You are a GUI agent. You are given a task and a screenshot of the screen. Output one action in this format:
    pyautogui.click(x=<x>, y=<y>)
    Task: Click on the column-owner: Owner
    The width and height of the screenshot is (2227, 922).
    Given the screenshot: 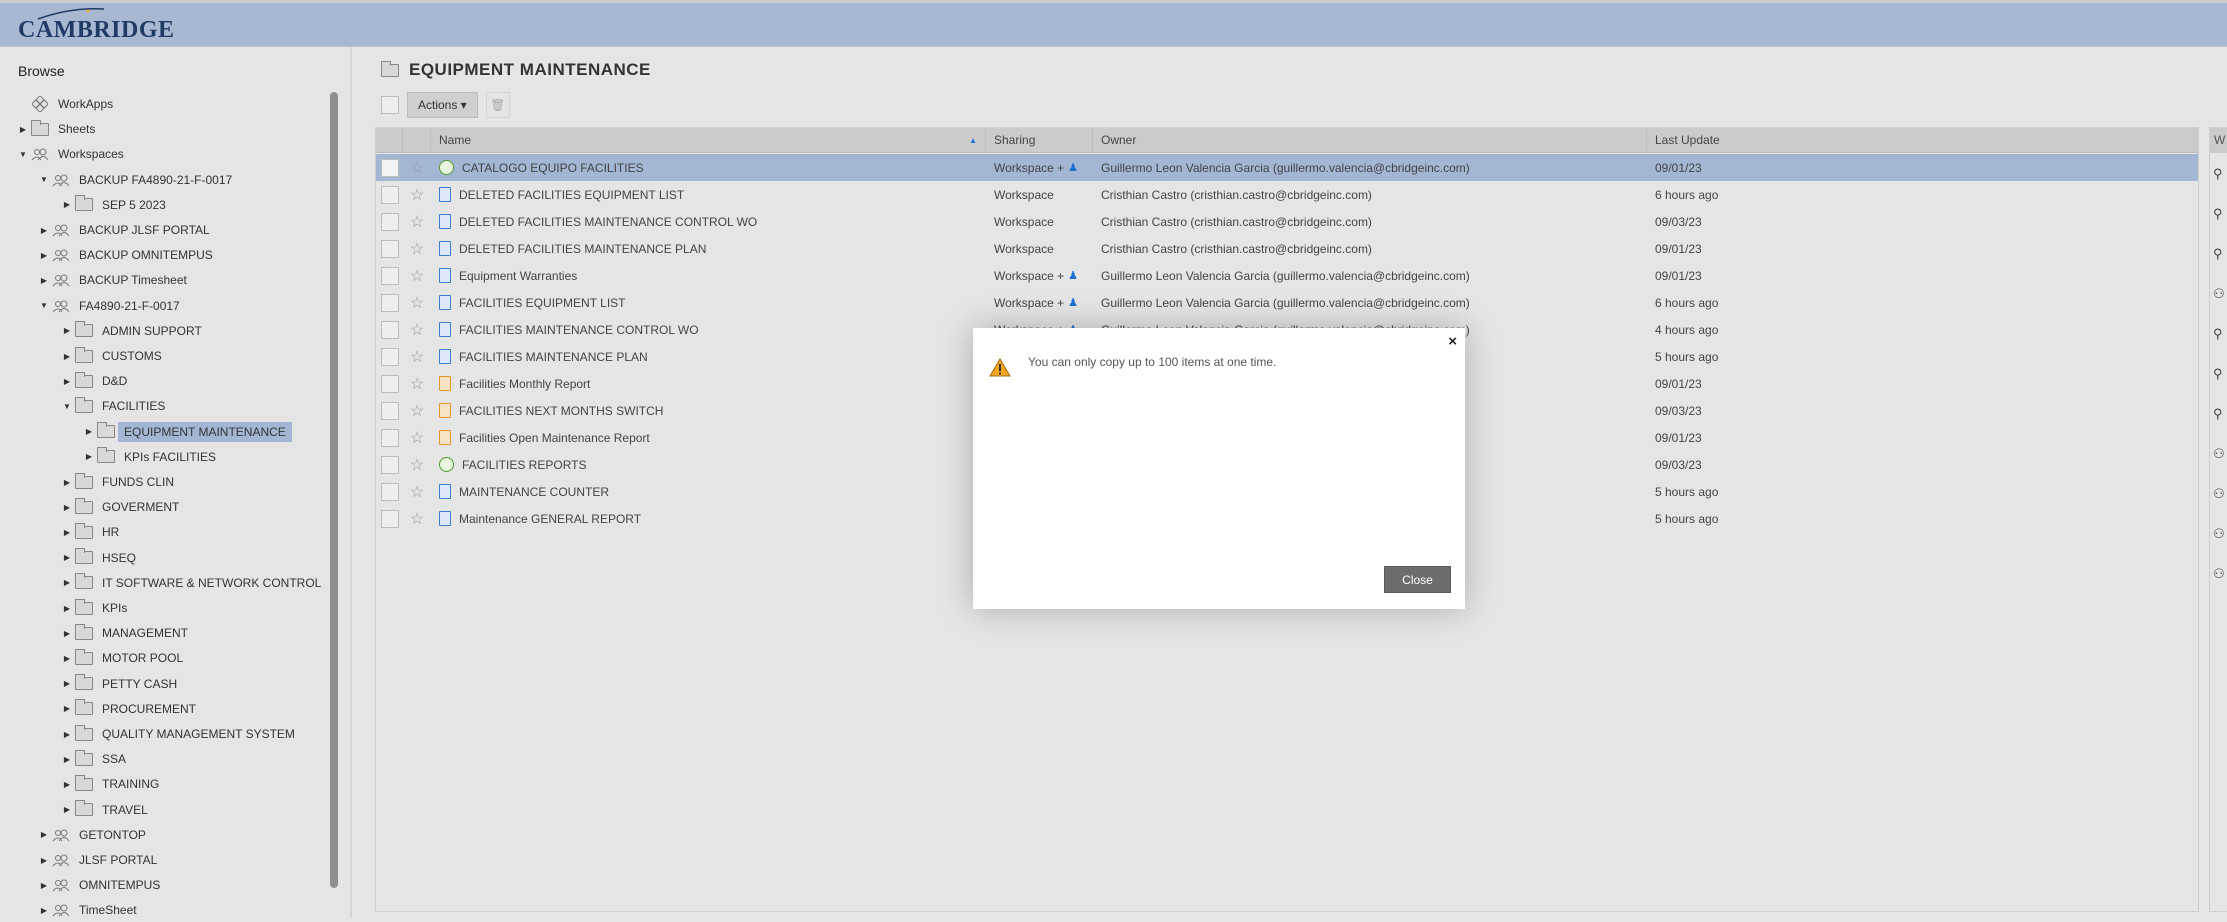 What is the action you would take?
    pyautogui.click(x=1370, y=140)
    